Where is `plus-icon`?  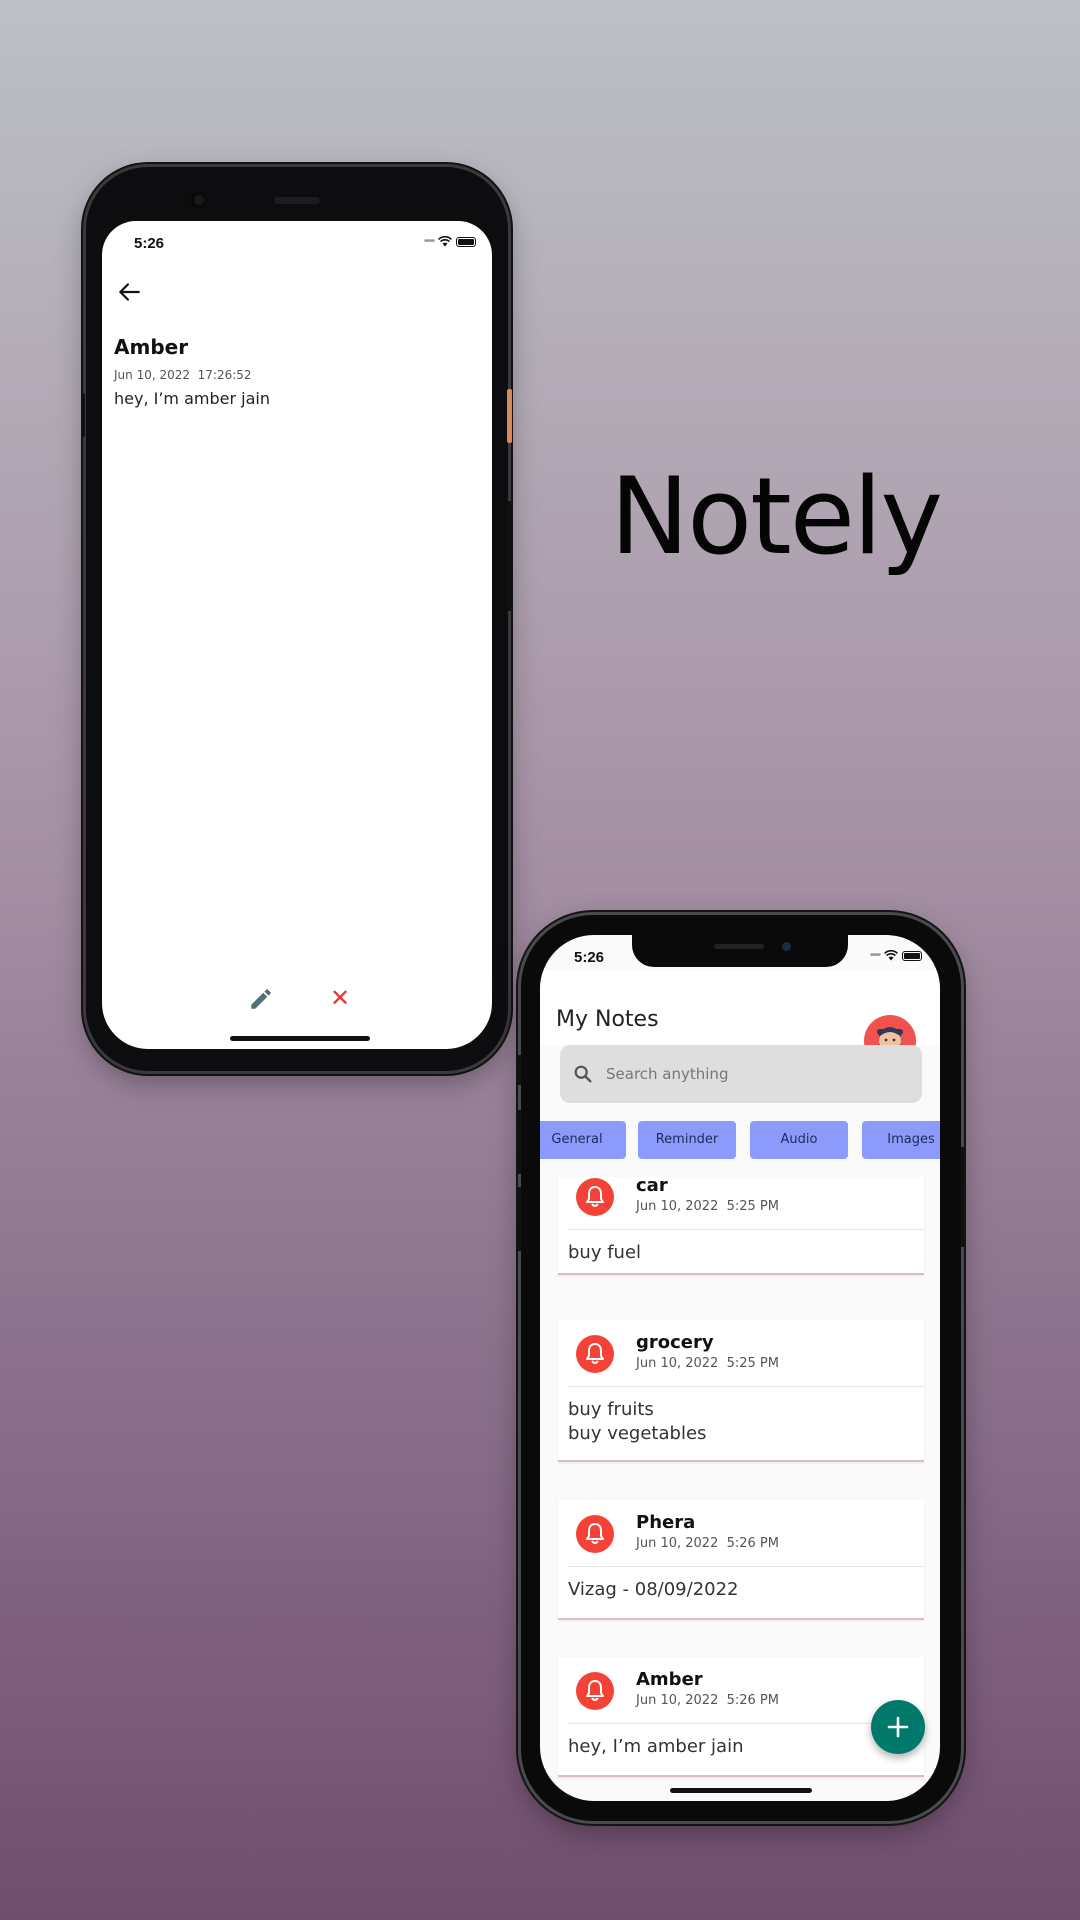 plus-icon is located at coordinates (898, 1727).